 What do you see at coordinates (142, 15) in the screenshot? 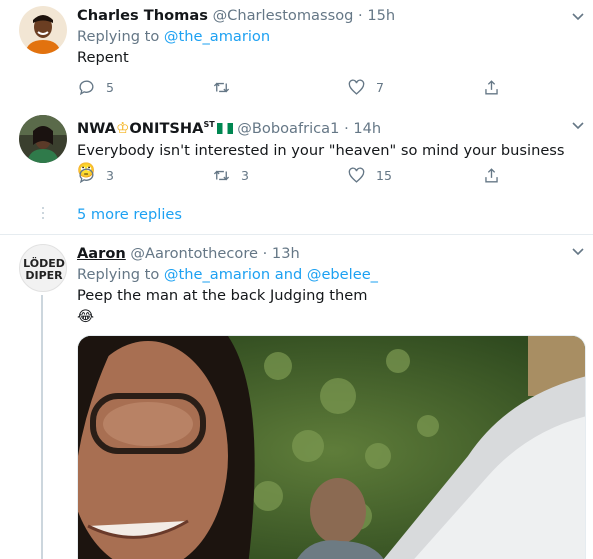
I see `display-name: Charles Thomas` at bounding box center [142, 15].